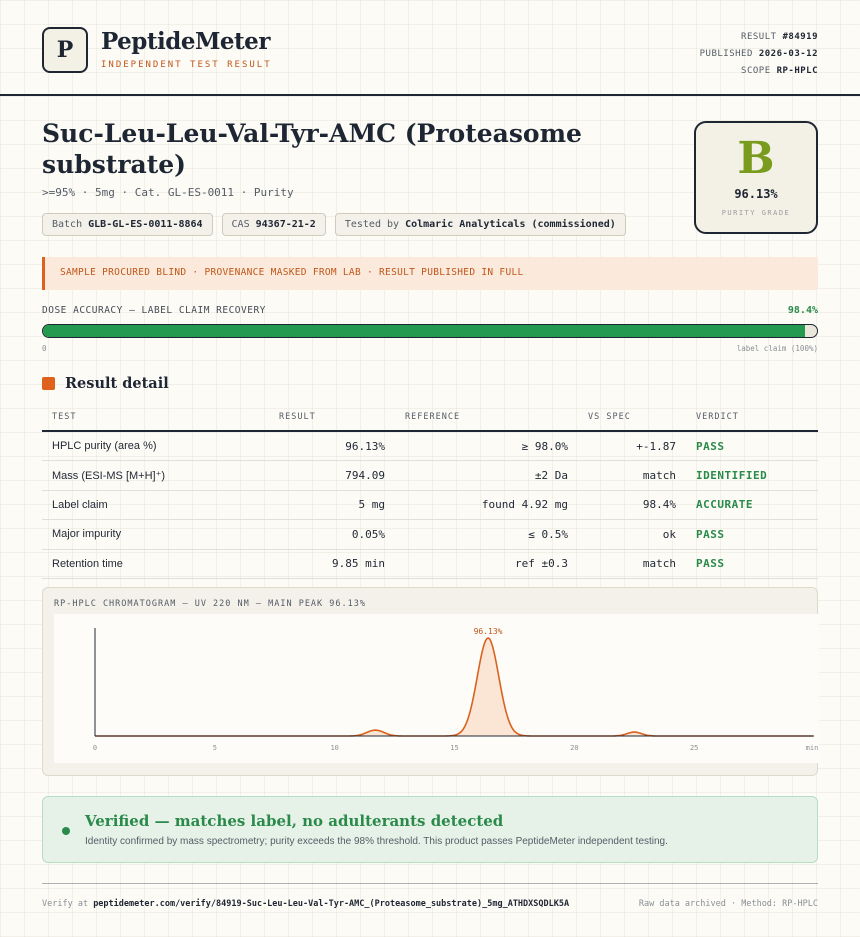  Describe the element at coordinates (454, 748) in the screenshot. I see `x-tick-label: 15` at that location.